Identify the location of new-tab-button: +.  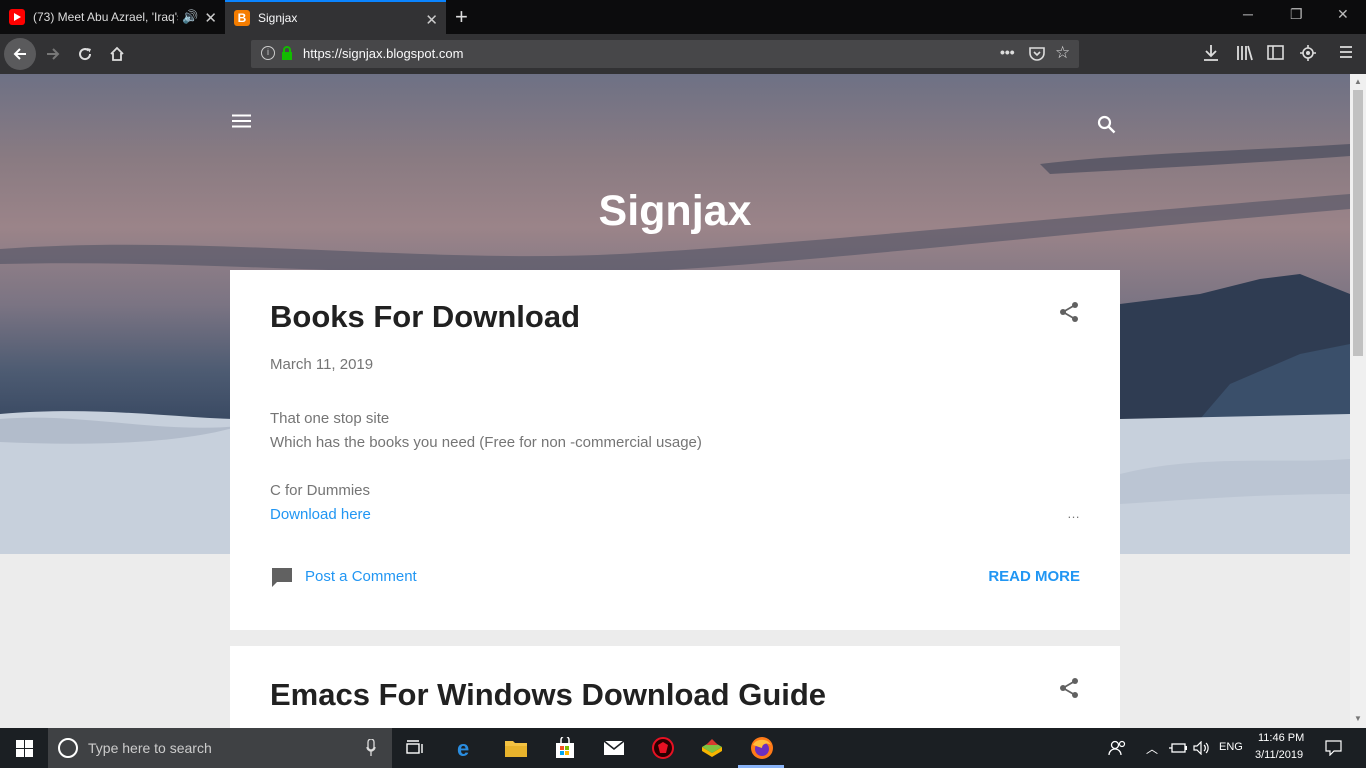
(461, 17).